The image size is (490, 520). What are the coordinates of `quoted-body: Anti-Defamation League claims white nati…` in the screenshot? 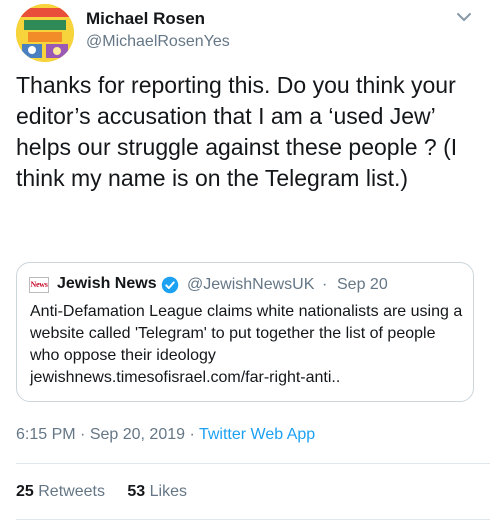 It's located at (246, 333).